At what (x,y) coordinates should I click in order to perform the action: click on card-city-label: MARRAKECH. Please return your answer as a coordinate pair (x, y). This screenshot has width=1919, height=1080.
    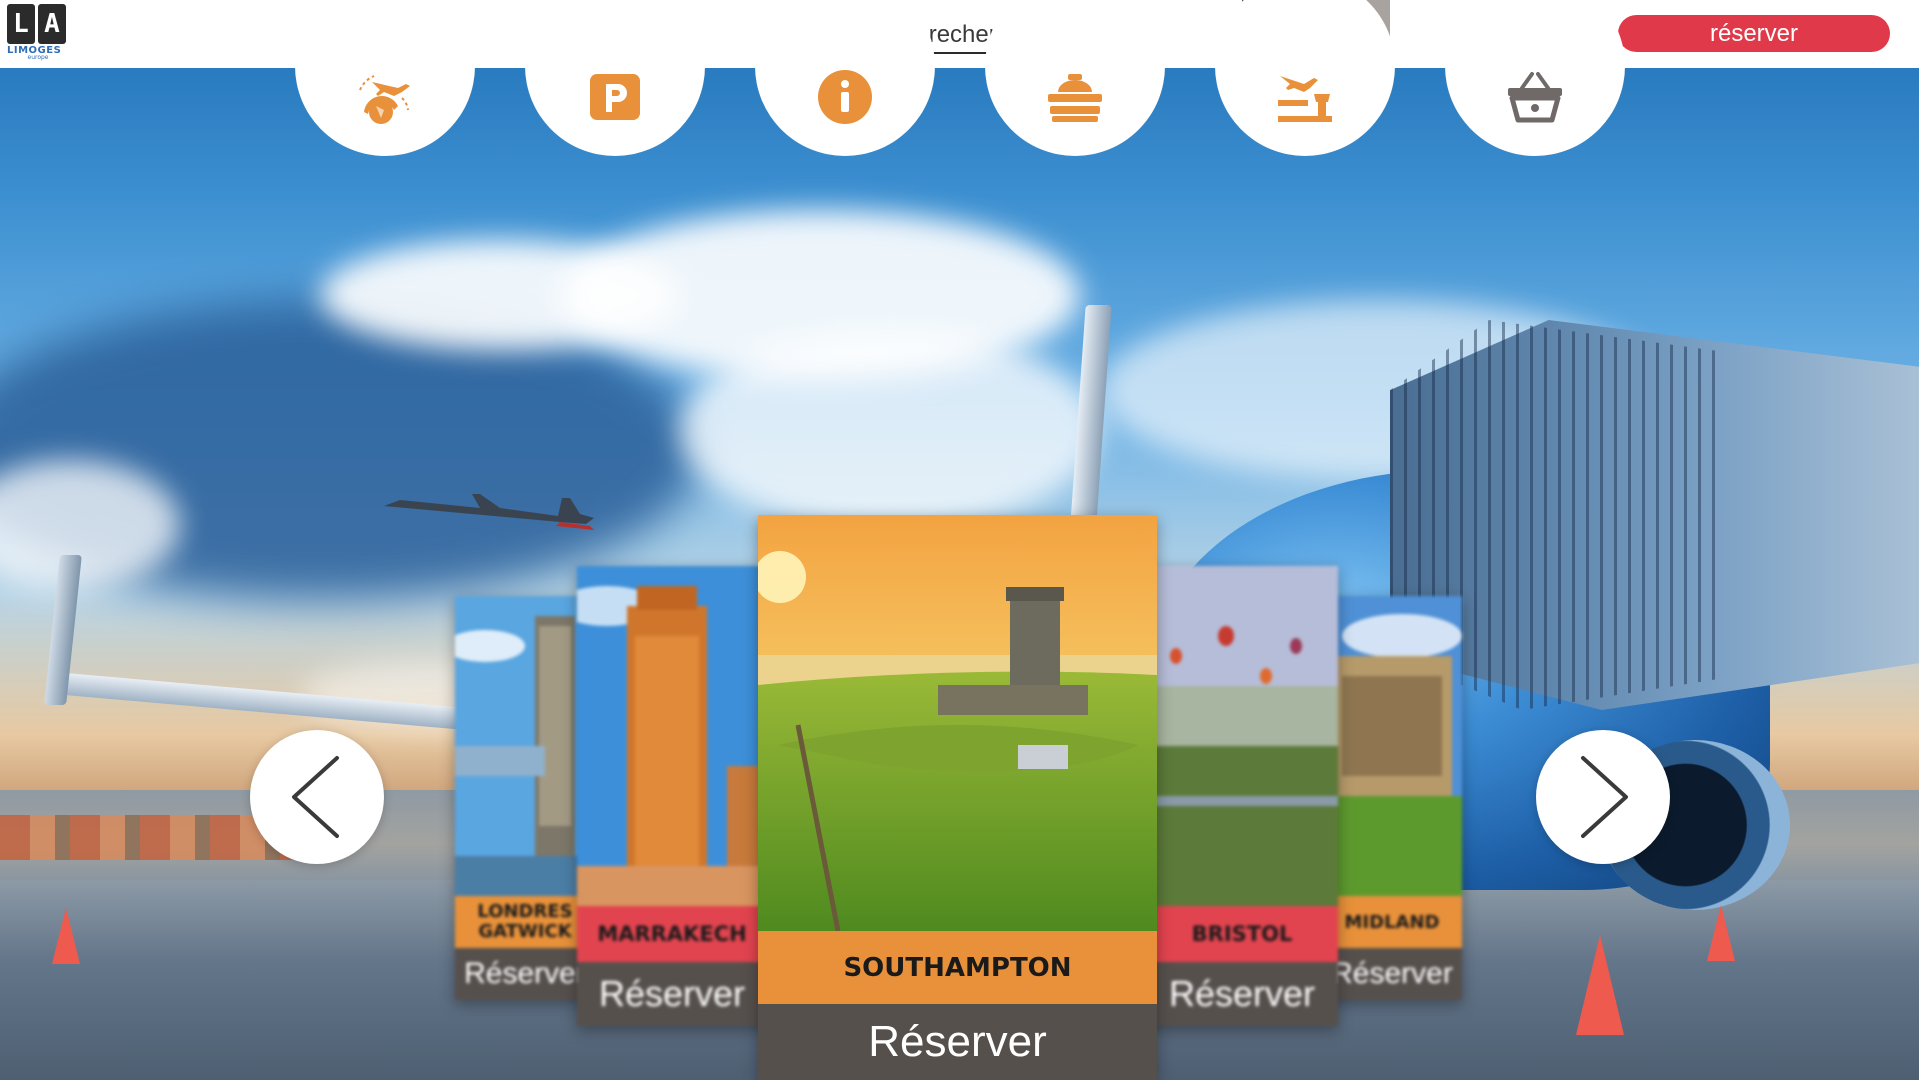
    Looking at the image, I should click on (672, 934).